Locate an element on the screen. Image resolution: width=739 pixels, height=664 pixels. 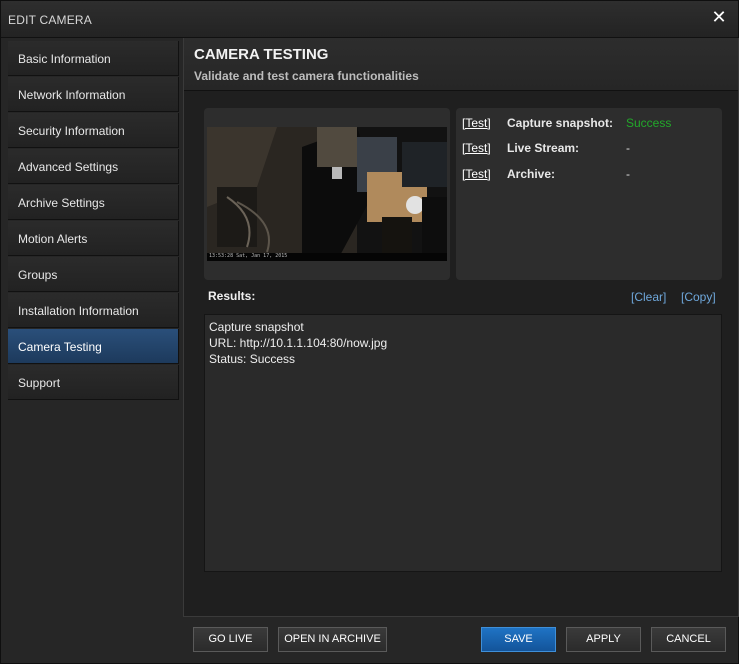
results-line: Status: Success is located at coordinates (252, 359).